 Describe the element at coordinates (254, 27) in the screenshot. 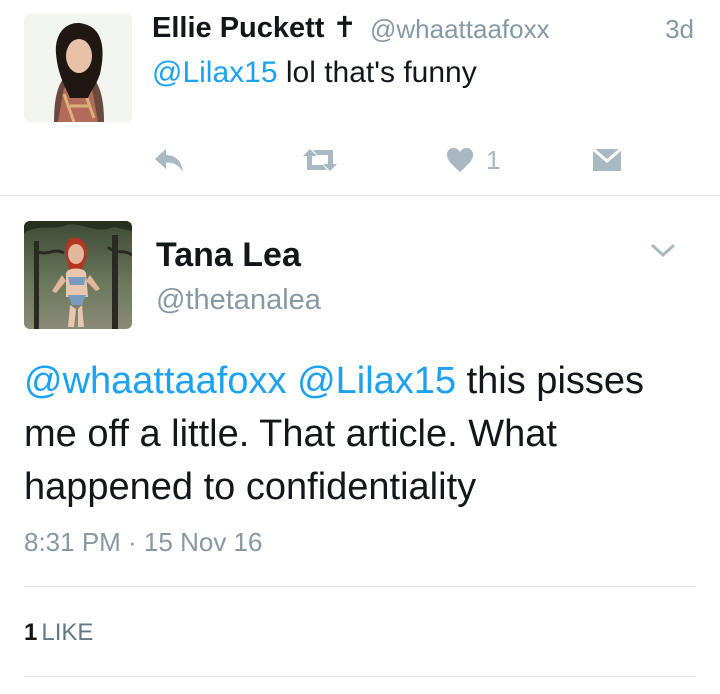

I see `previous-tweet-author-name: Ellie Puckett ✝` at that location.